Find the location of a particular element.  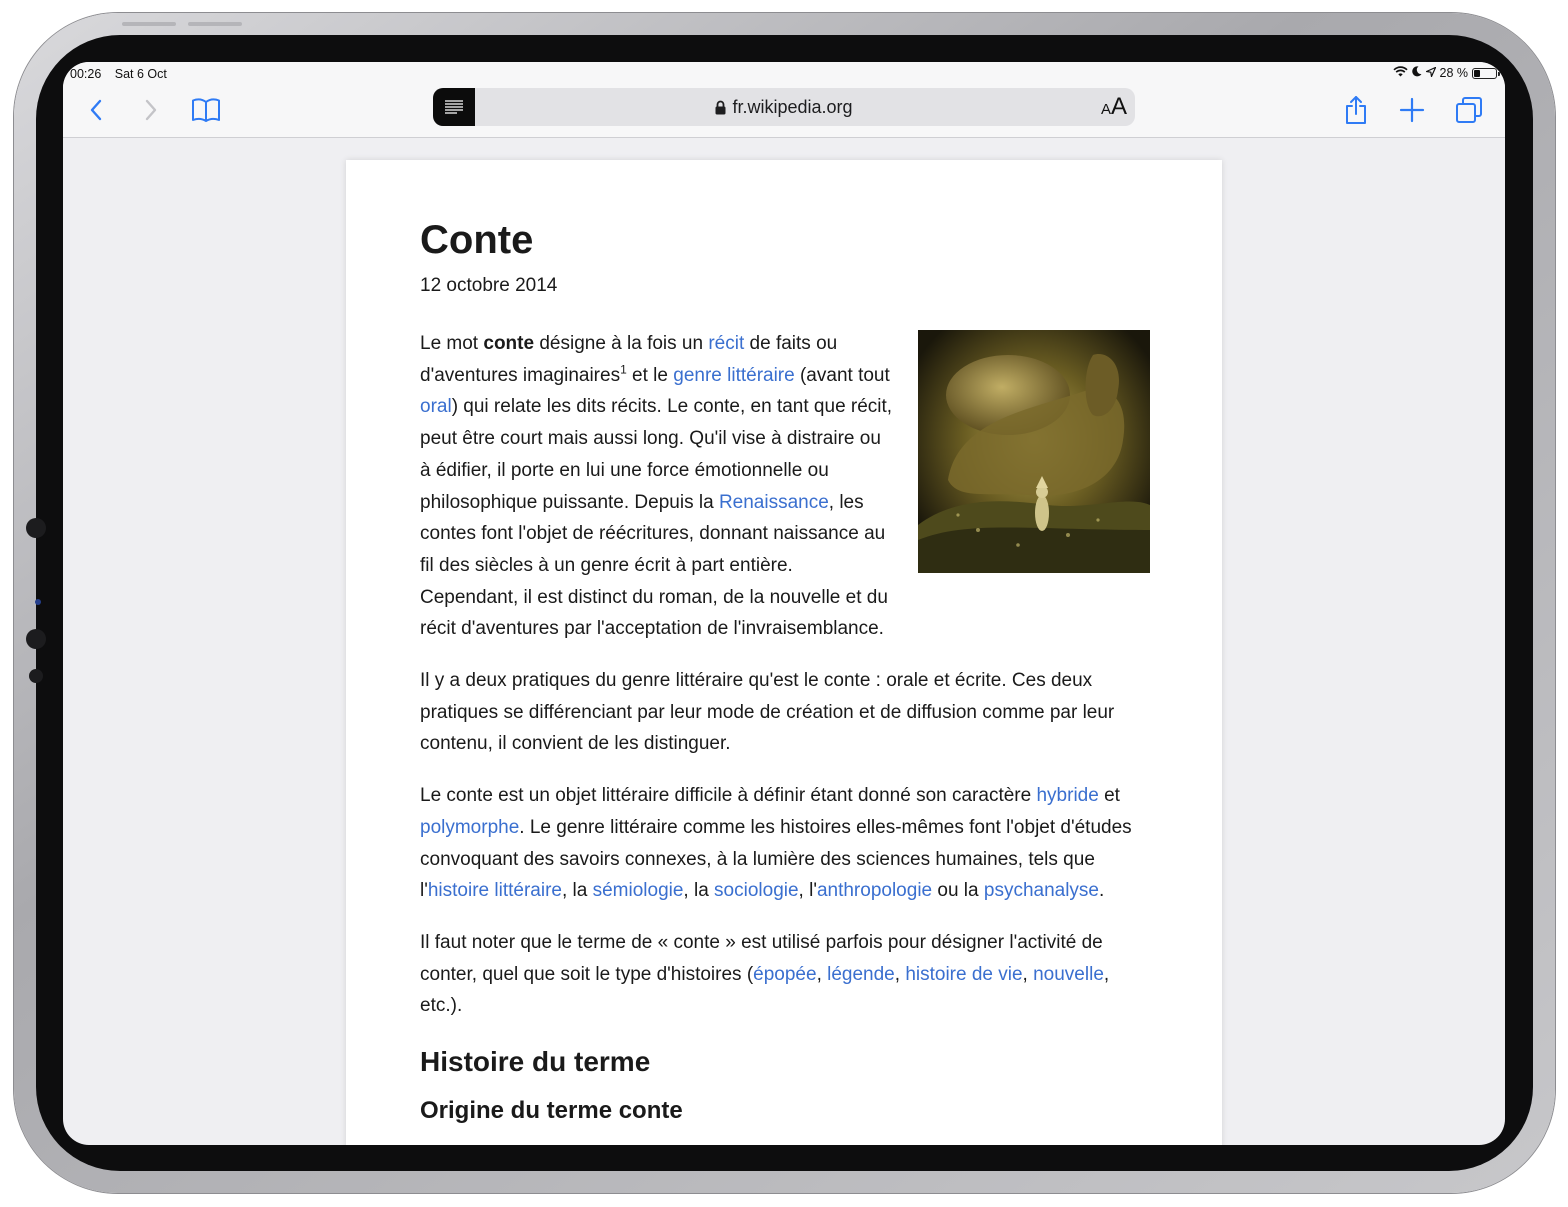

share-icon is located at coordinates (1356, 110).